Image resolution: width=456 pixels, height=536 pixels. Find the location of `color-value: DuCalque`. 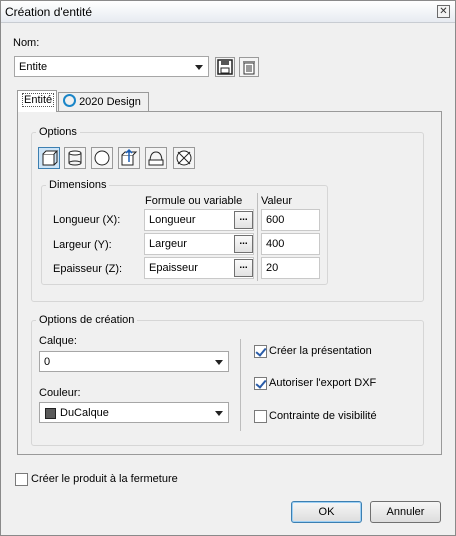

color-value: DuCalque is located at coordinates (84, 413).